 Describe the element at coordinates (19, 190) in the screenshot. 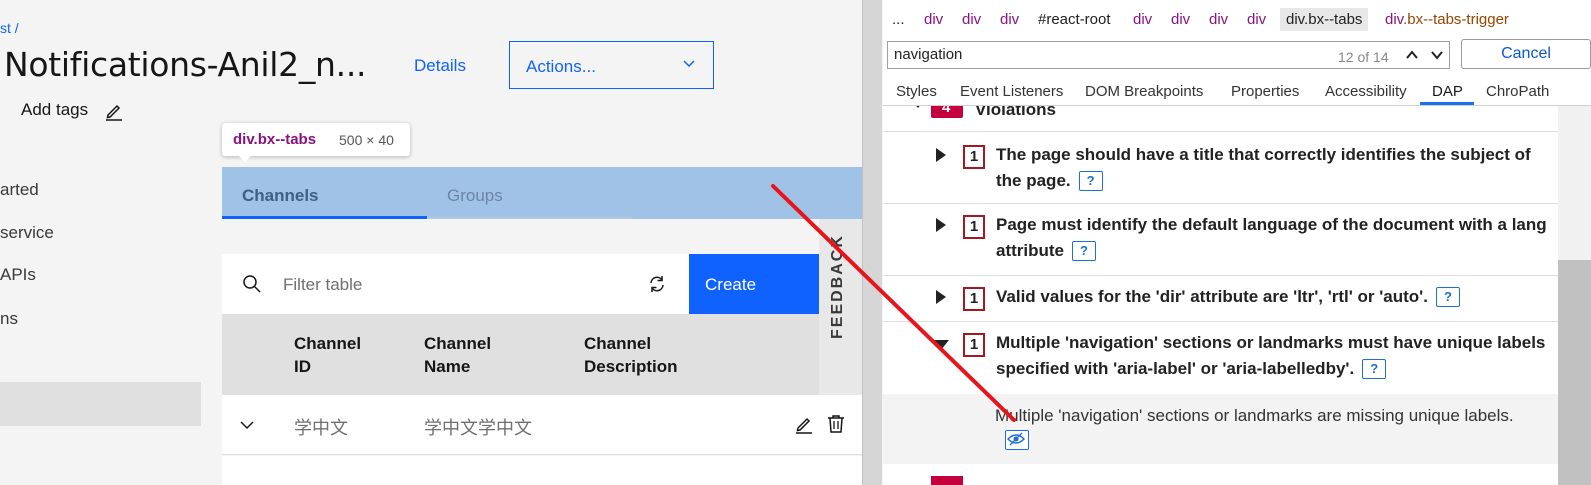

I see `sidenav-item-0: arted` at that location.